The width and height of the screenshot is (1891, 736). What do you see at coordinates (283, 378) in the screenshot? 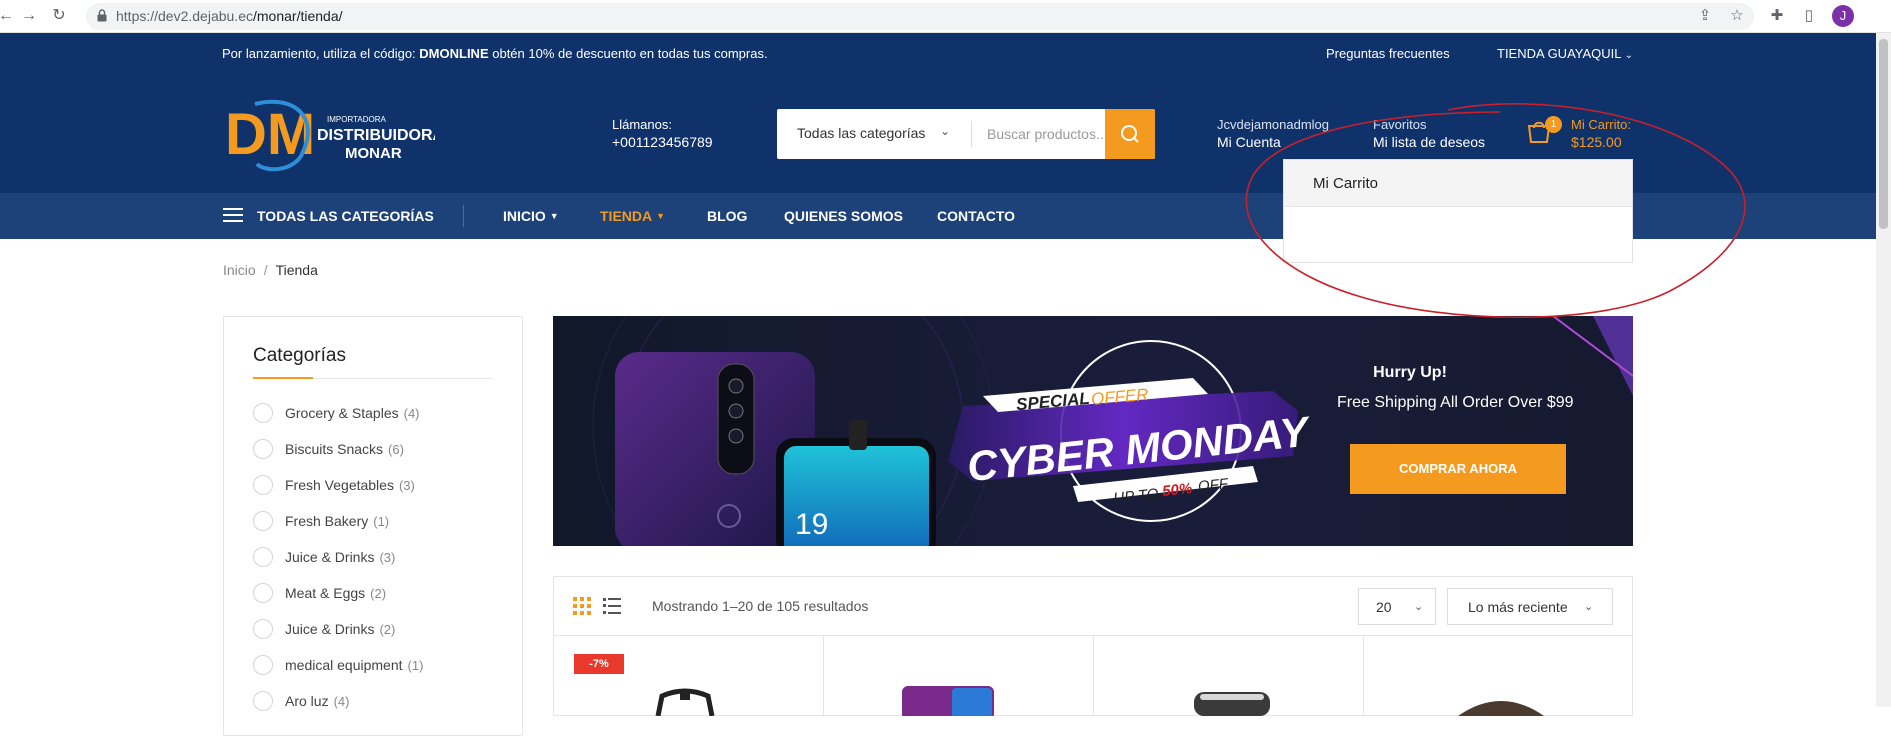
I see `sidebar-divider-accent` at bounding box center [283, 378].